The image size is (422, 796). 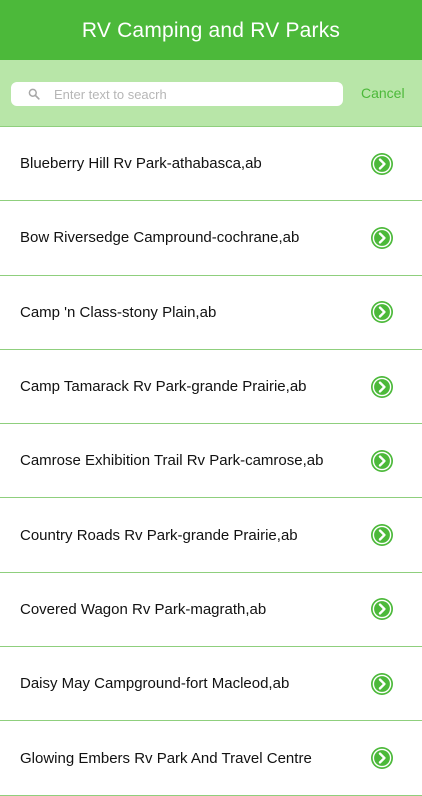 What do you see at coordinates (160, 238) in the screenshot?
I see `list-item-label: Bow Riversedge Campround-cochrane,ab` at bounding box center [160, 238].